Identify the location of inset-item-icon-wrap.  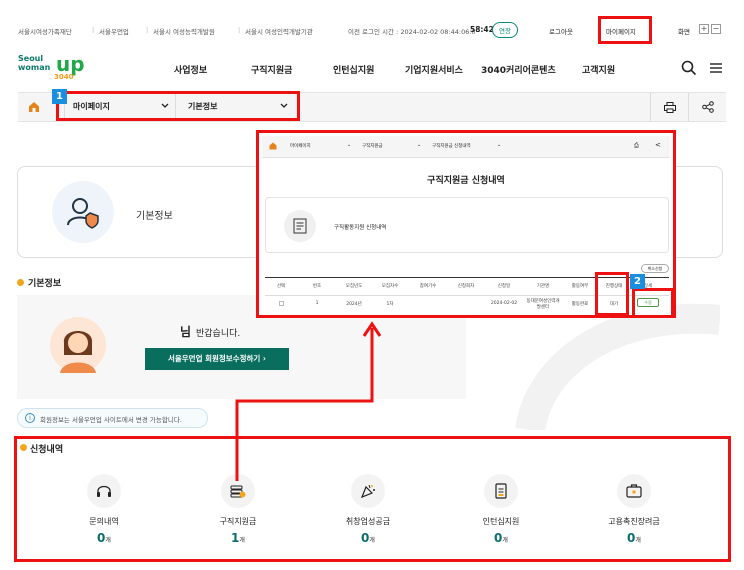
(300, 226).